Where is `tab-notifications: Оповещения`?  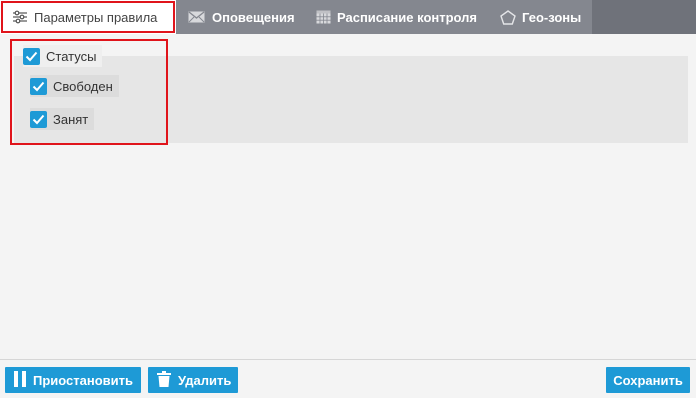
tab-notifications: Оповещения is located at coordinates (241, 17).